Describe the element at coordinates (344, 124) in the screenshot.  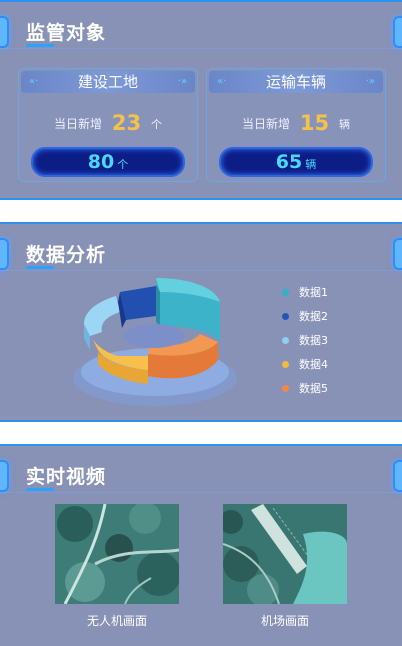
I see `today-unit: 辆` at that location.